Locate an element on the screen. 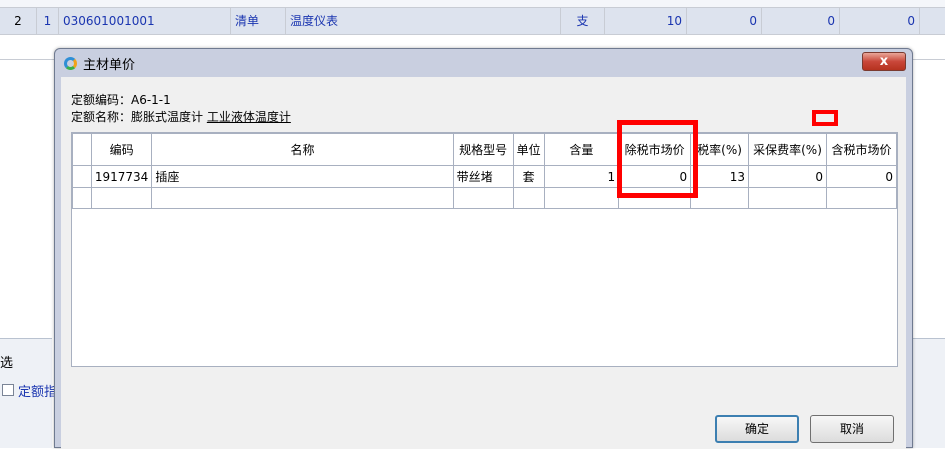 The width and height of the screenshot is (945, 449). background-row-partial is located at coordinates (472, 4).